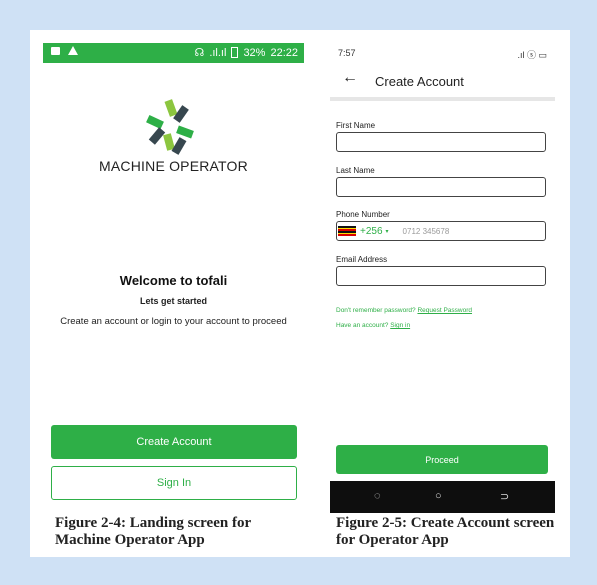 The width and height of the screenshot is (597, 585). Describe the element at coordinates (387, 231) in the screenshot. I see `caret-down-icon: ▾` at that location.